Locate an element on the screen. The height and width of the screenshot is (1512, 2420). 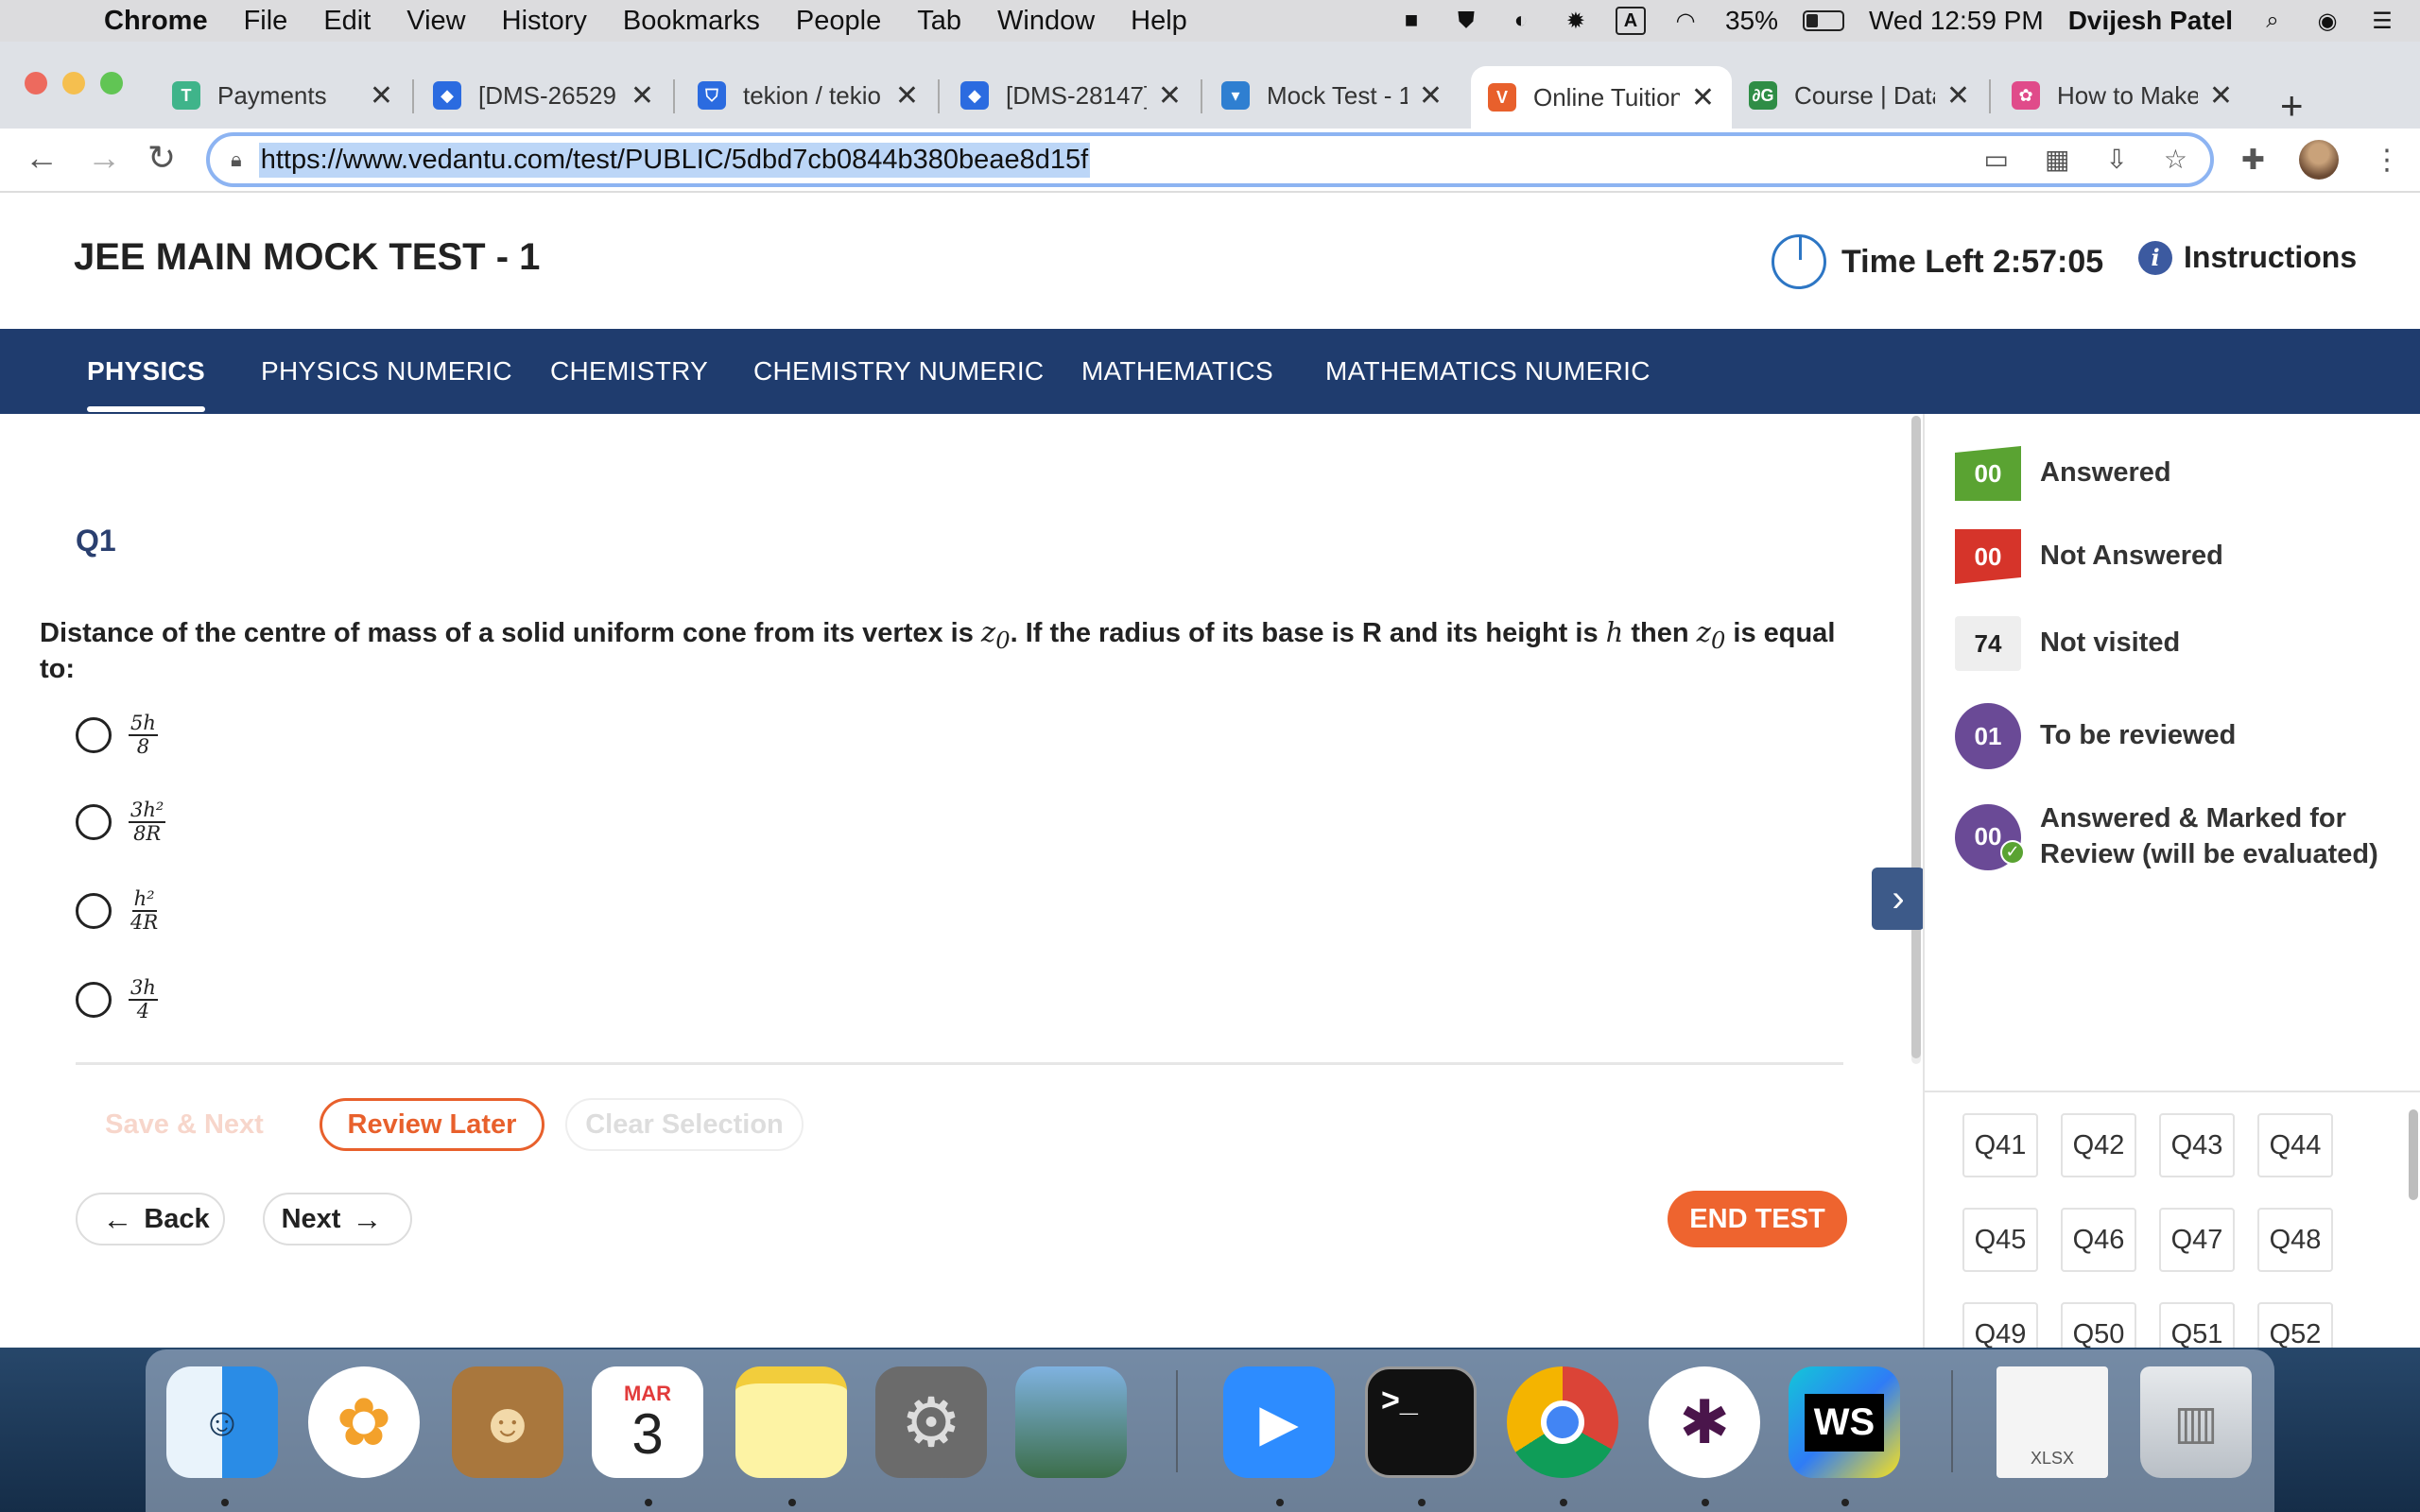
new-tab-button: + is located at coordinates (2292, 106).